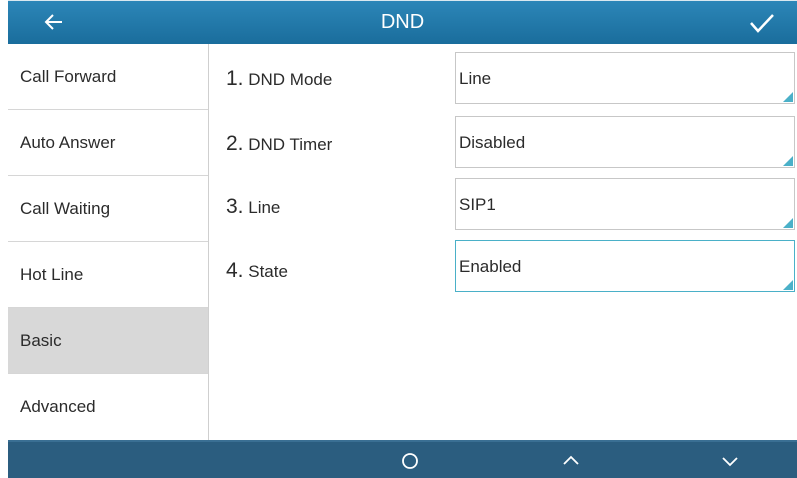 The height and width of the screenshot is (478, 797). What do you see at coordinates (235, 78) in the screenshot?
I see `setting-number: 1.` at bounding box center [235, 78].